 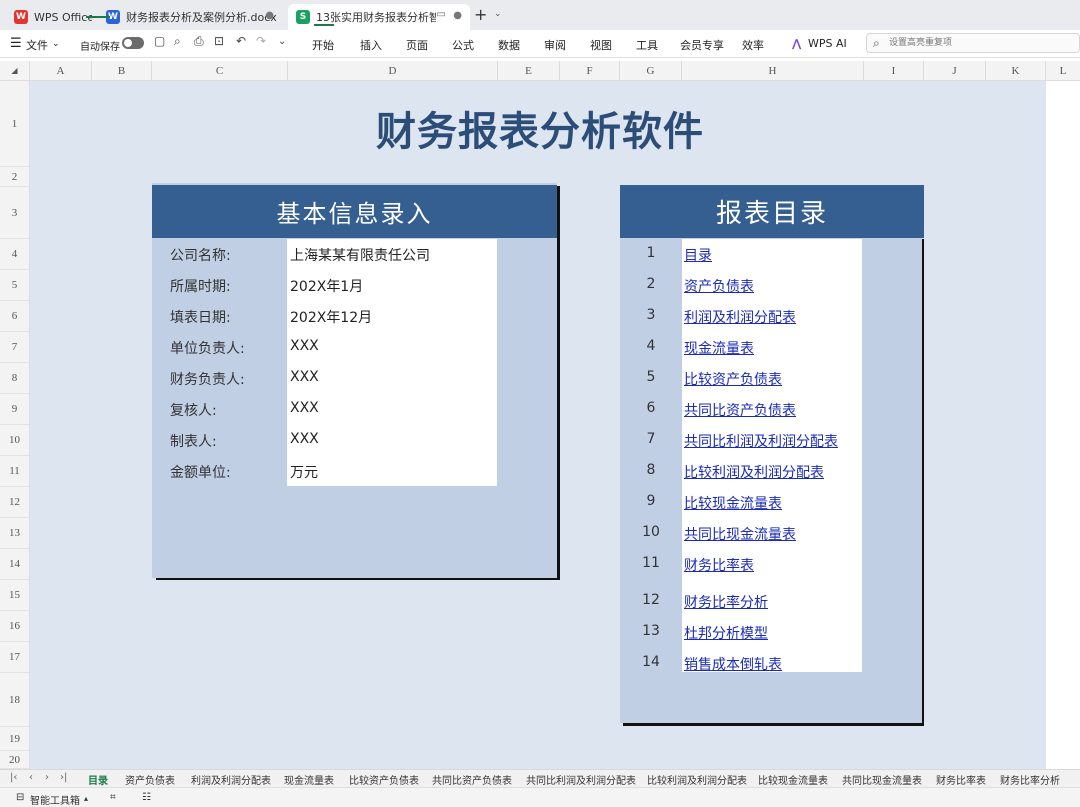 I want to click on toc-link-ratio-table: 财务比率表, so click(x=719, y=565).